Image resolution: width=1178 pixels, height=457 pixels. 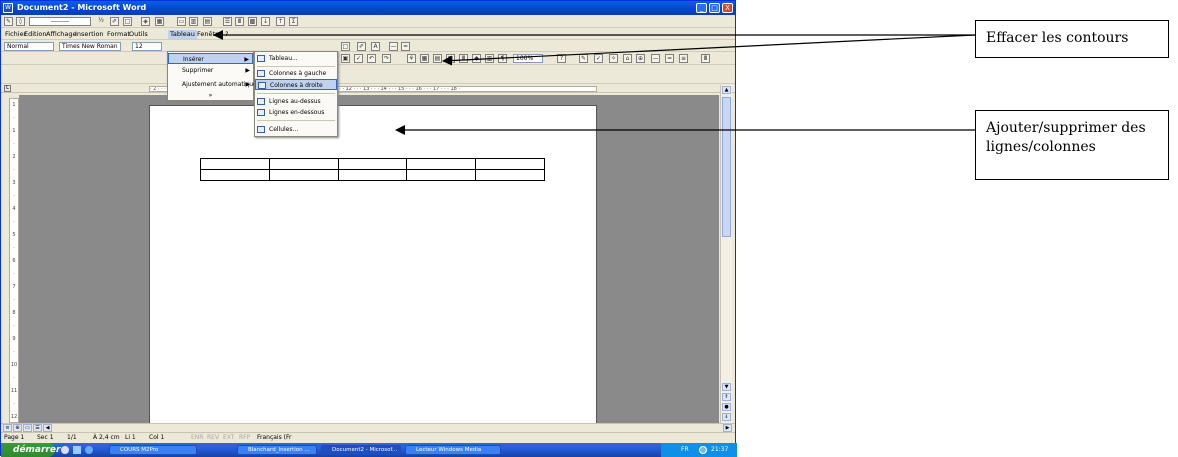 I want to click on arrow-to-line-toolbar, so click(x=709, y=50).